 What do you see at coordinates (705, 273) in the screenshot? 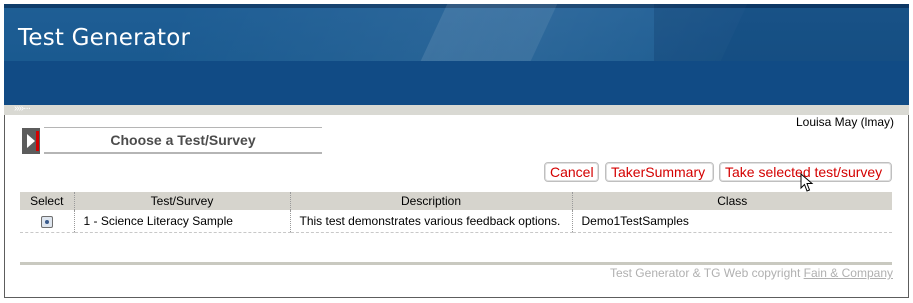
I see `footer-text: Test Generator & TG Web copyright` at bounding box center [705, 273].